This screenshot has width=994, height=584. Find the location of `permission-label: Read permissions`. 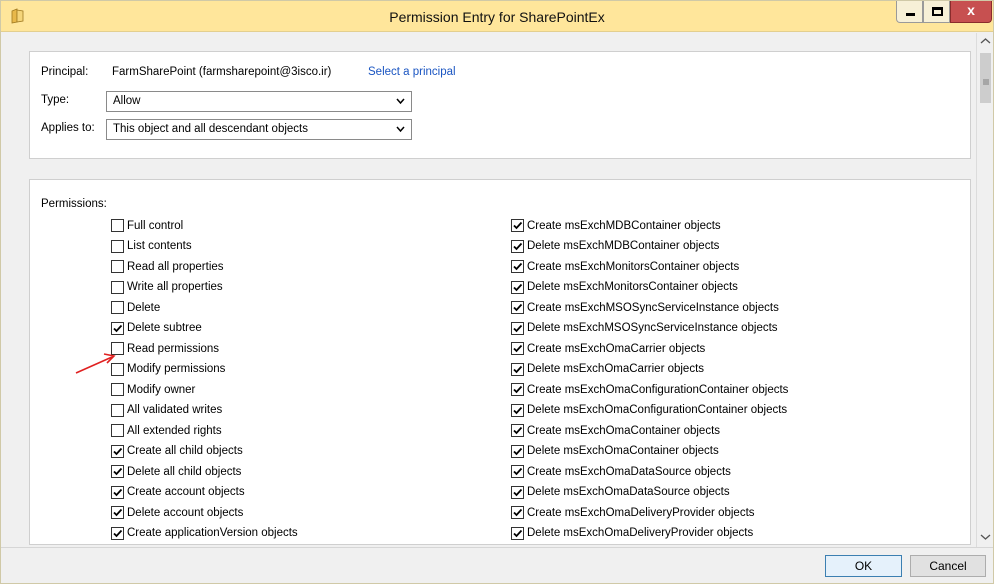

permission-label: Read permissions is located at coordinates (173, 348).